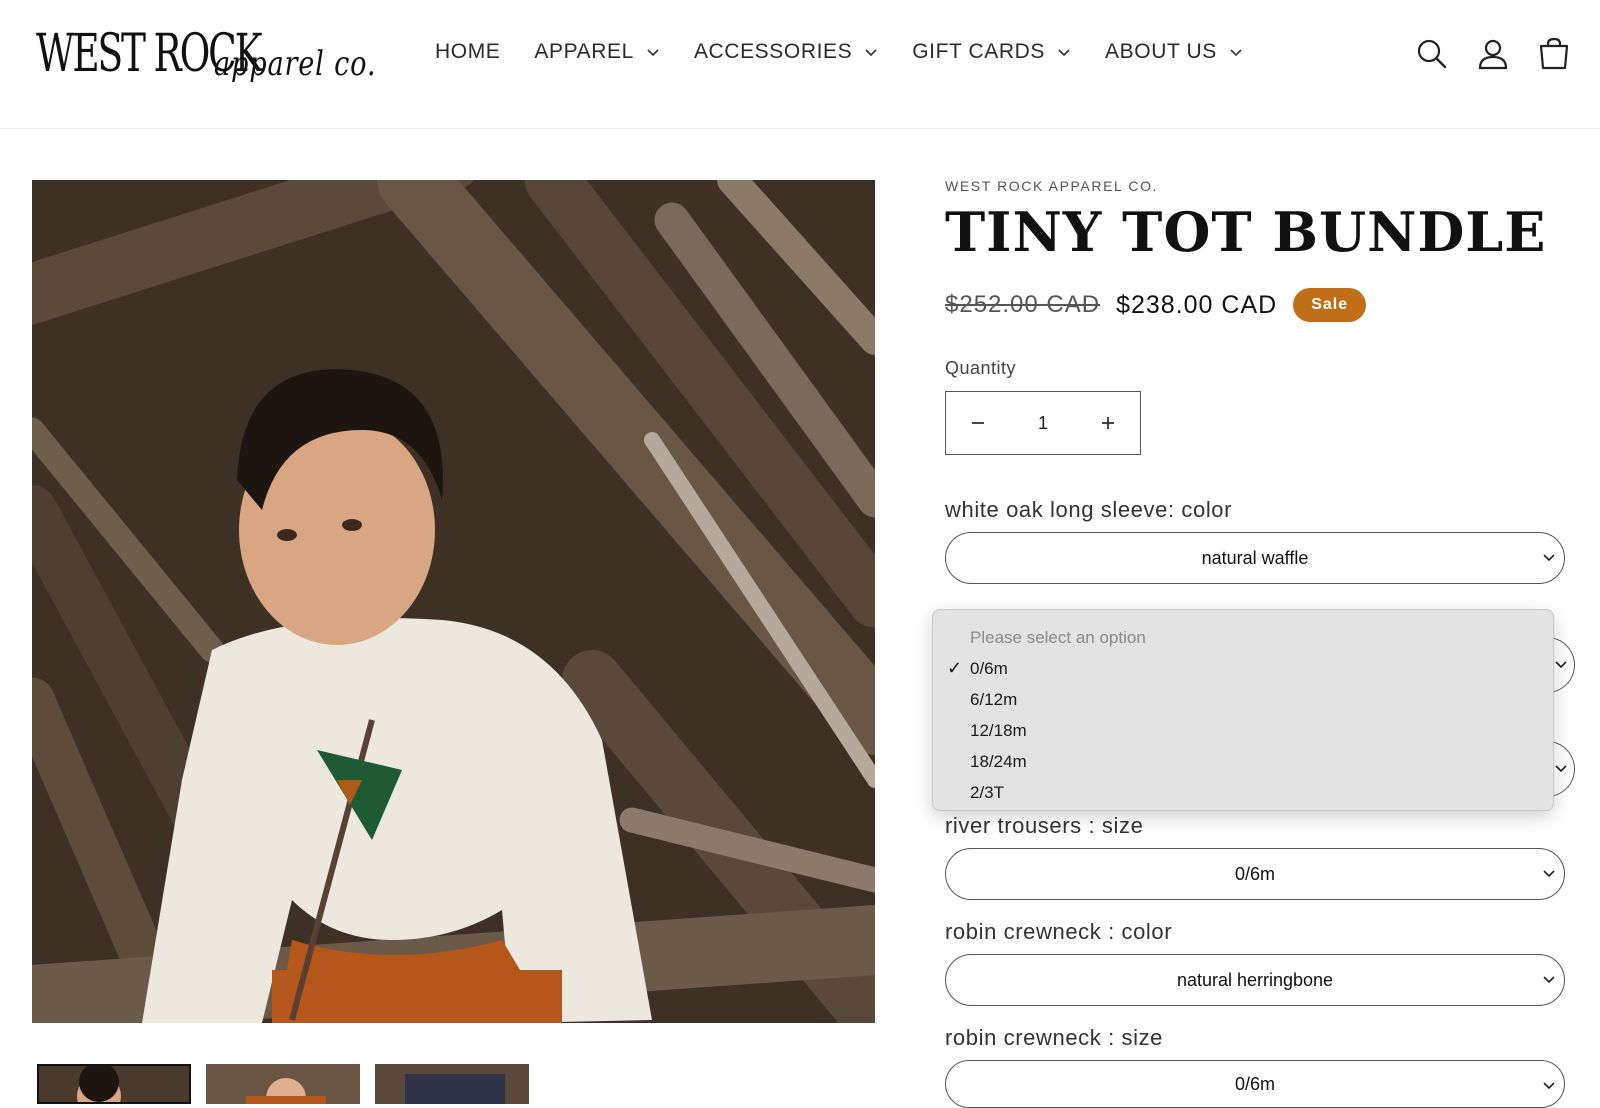 Image resolution: width=1600 pixels, height=1108 pixels. I want to click on dropdown-placeholder: Please select an option, so click(1058, 637).